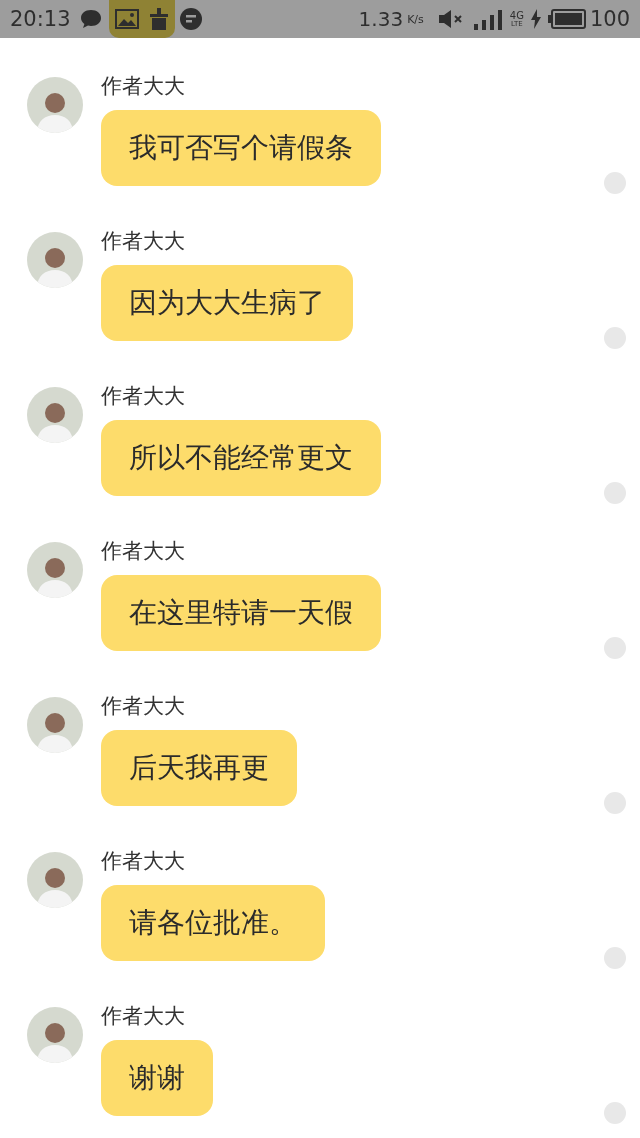  What do you see at coordinates (535, 19) in the screenshot?
I see `charging-bolt-icon` at bounding box center [535, 19].